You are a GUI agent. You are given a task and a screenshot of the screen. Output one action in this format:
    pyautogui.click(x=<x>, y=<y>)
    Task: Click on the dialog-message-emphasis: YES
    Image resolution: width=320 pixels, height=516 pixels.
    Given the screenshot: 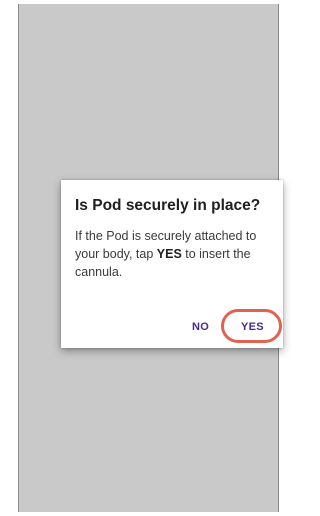 What is the action you would take?
    pyautogui.click(x=169, y=254)
    